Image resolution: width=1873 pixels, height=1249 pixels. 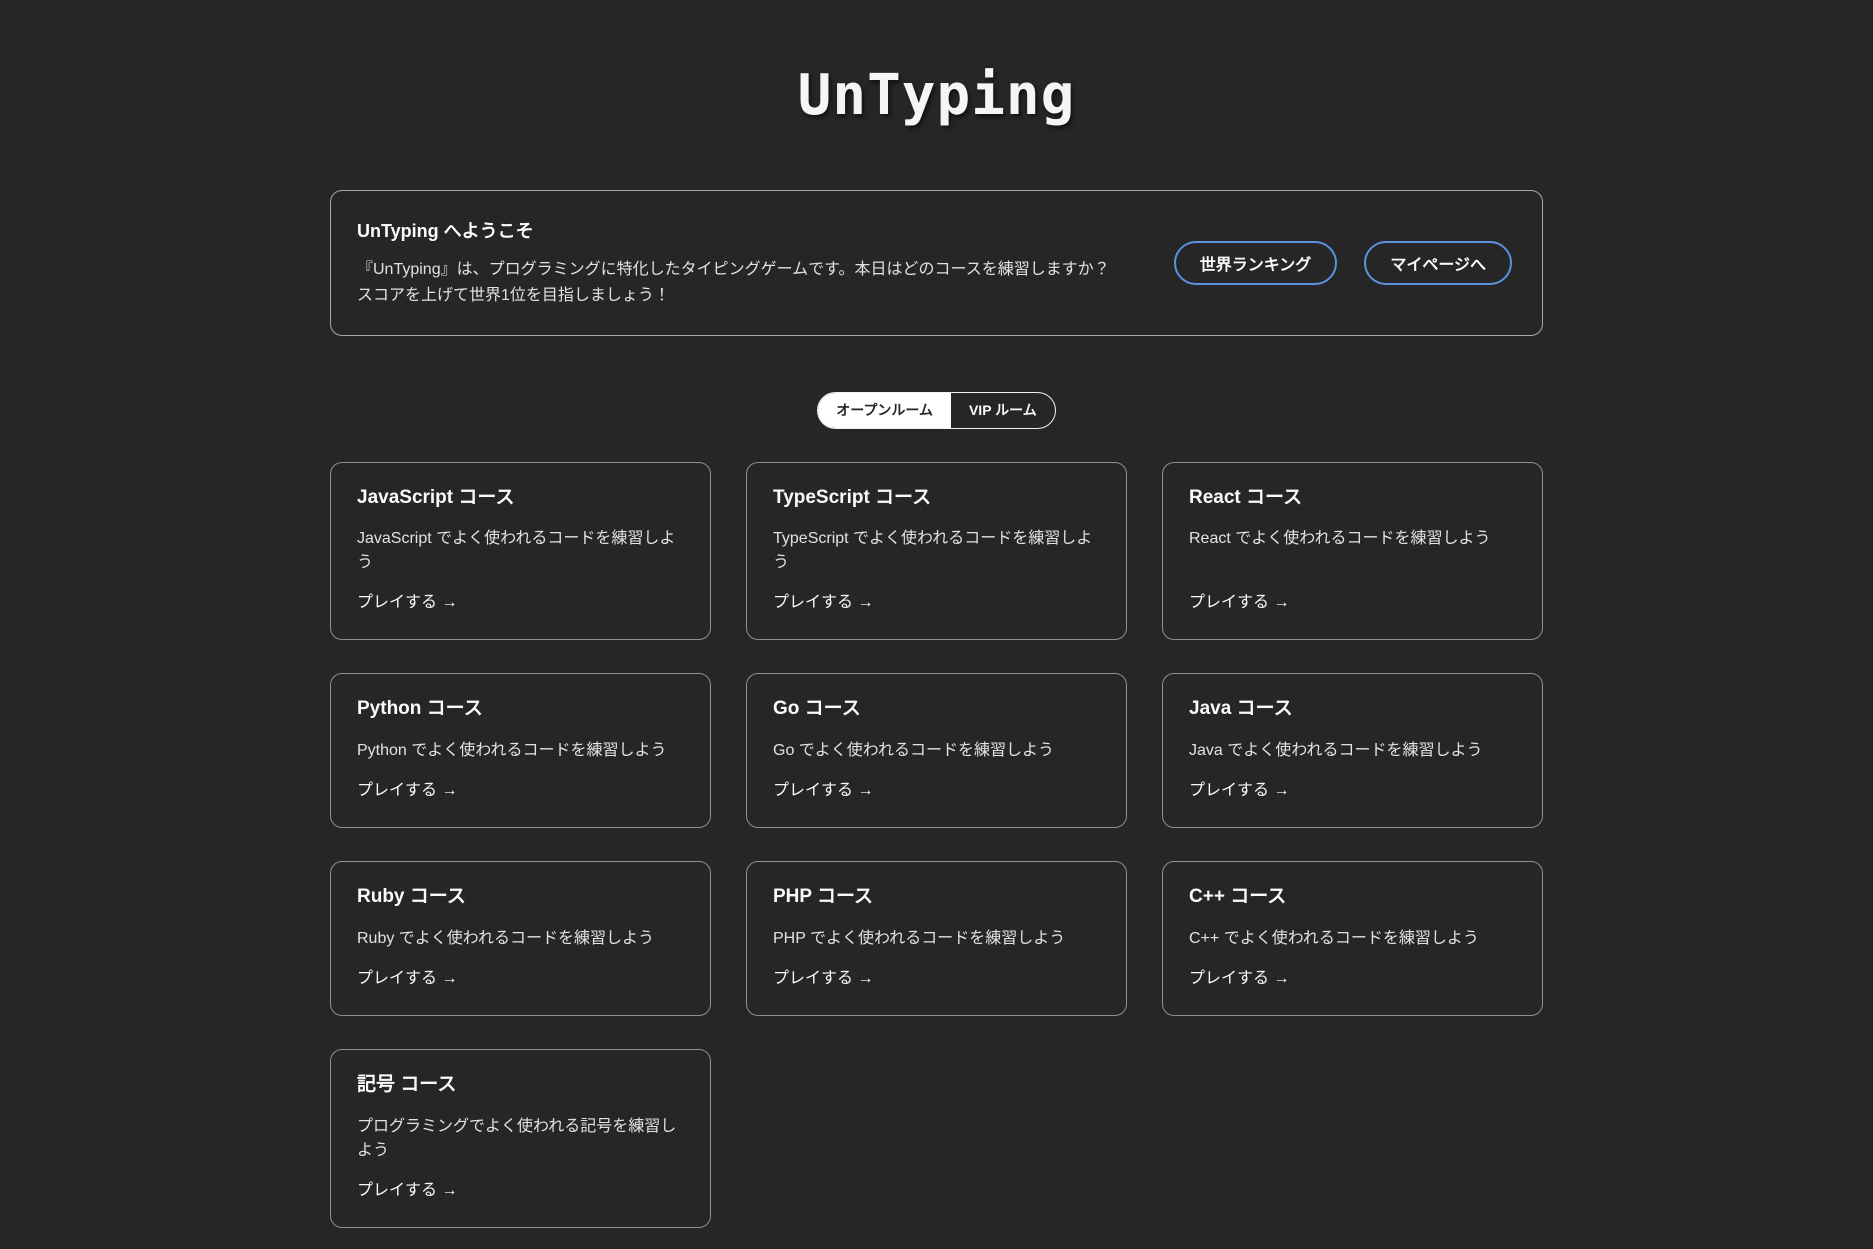 What do you see at coordinates (913, 751) in the screenshot?
I see `course-description: Go でよく使われるコードを練習しよう` at bounding box center [913, 751].